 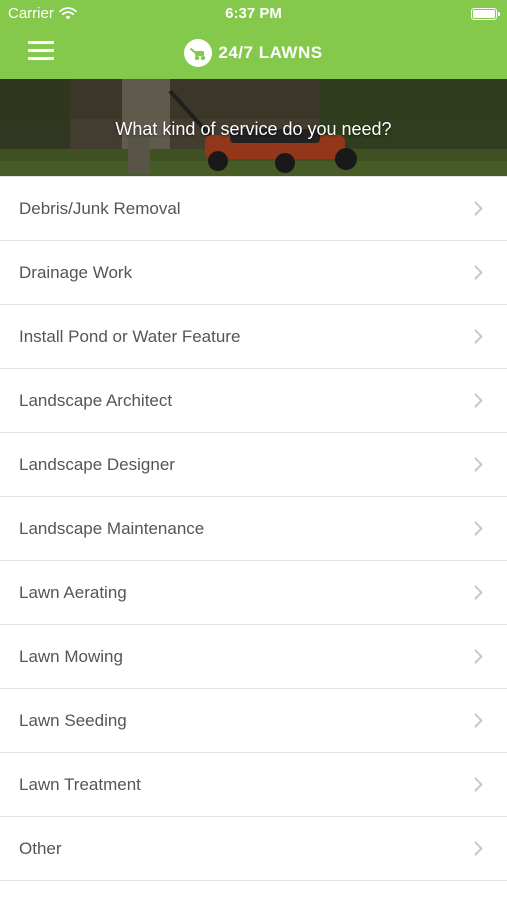 What do you see at coordinates (97, 464) in the screenshot?
I see `service-label: Landscape Designer` at bounding box center [97, 464].